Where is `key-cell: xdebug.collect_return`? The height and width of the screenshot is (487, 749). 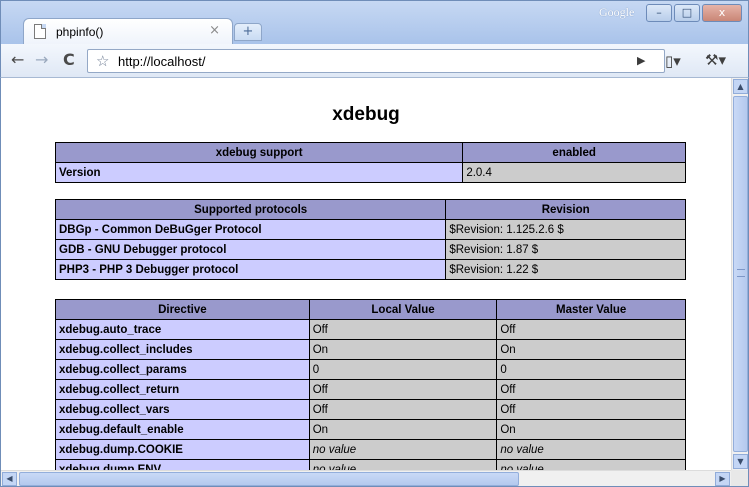 key-cell: xdebug.collect_return is located at coordinates (182, 389).